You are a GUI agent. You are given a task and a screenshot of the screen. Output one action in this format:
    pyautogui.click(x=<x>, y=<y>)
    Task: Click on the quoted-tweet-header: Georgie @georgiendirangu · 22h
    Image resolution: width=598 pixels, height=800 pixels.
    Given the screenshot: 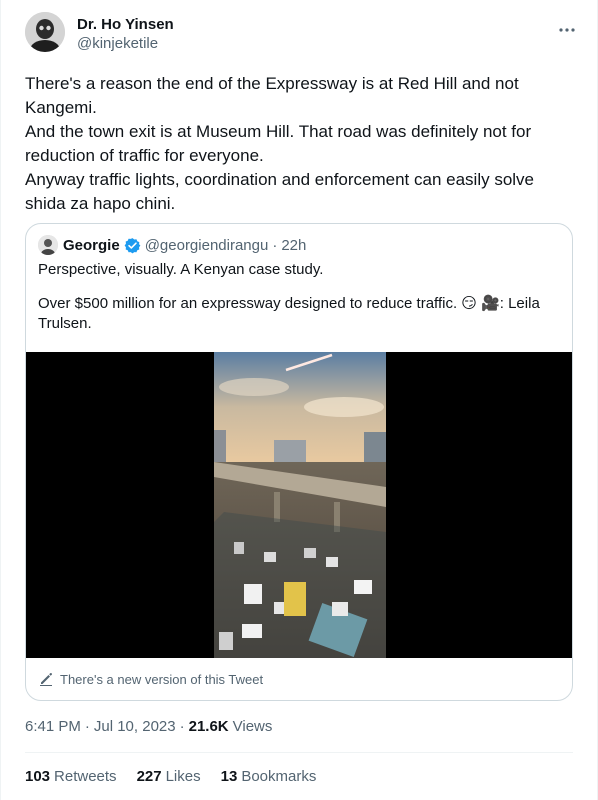 What is the action you would take?
    pyautogui.click(x=172, y=245)
    